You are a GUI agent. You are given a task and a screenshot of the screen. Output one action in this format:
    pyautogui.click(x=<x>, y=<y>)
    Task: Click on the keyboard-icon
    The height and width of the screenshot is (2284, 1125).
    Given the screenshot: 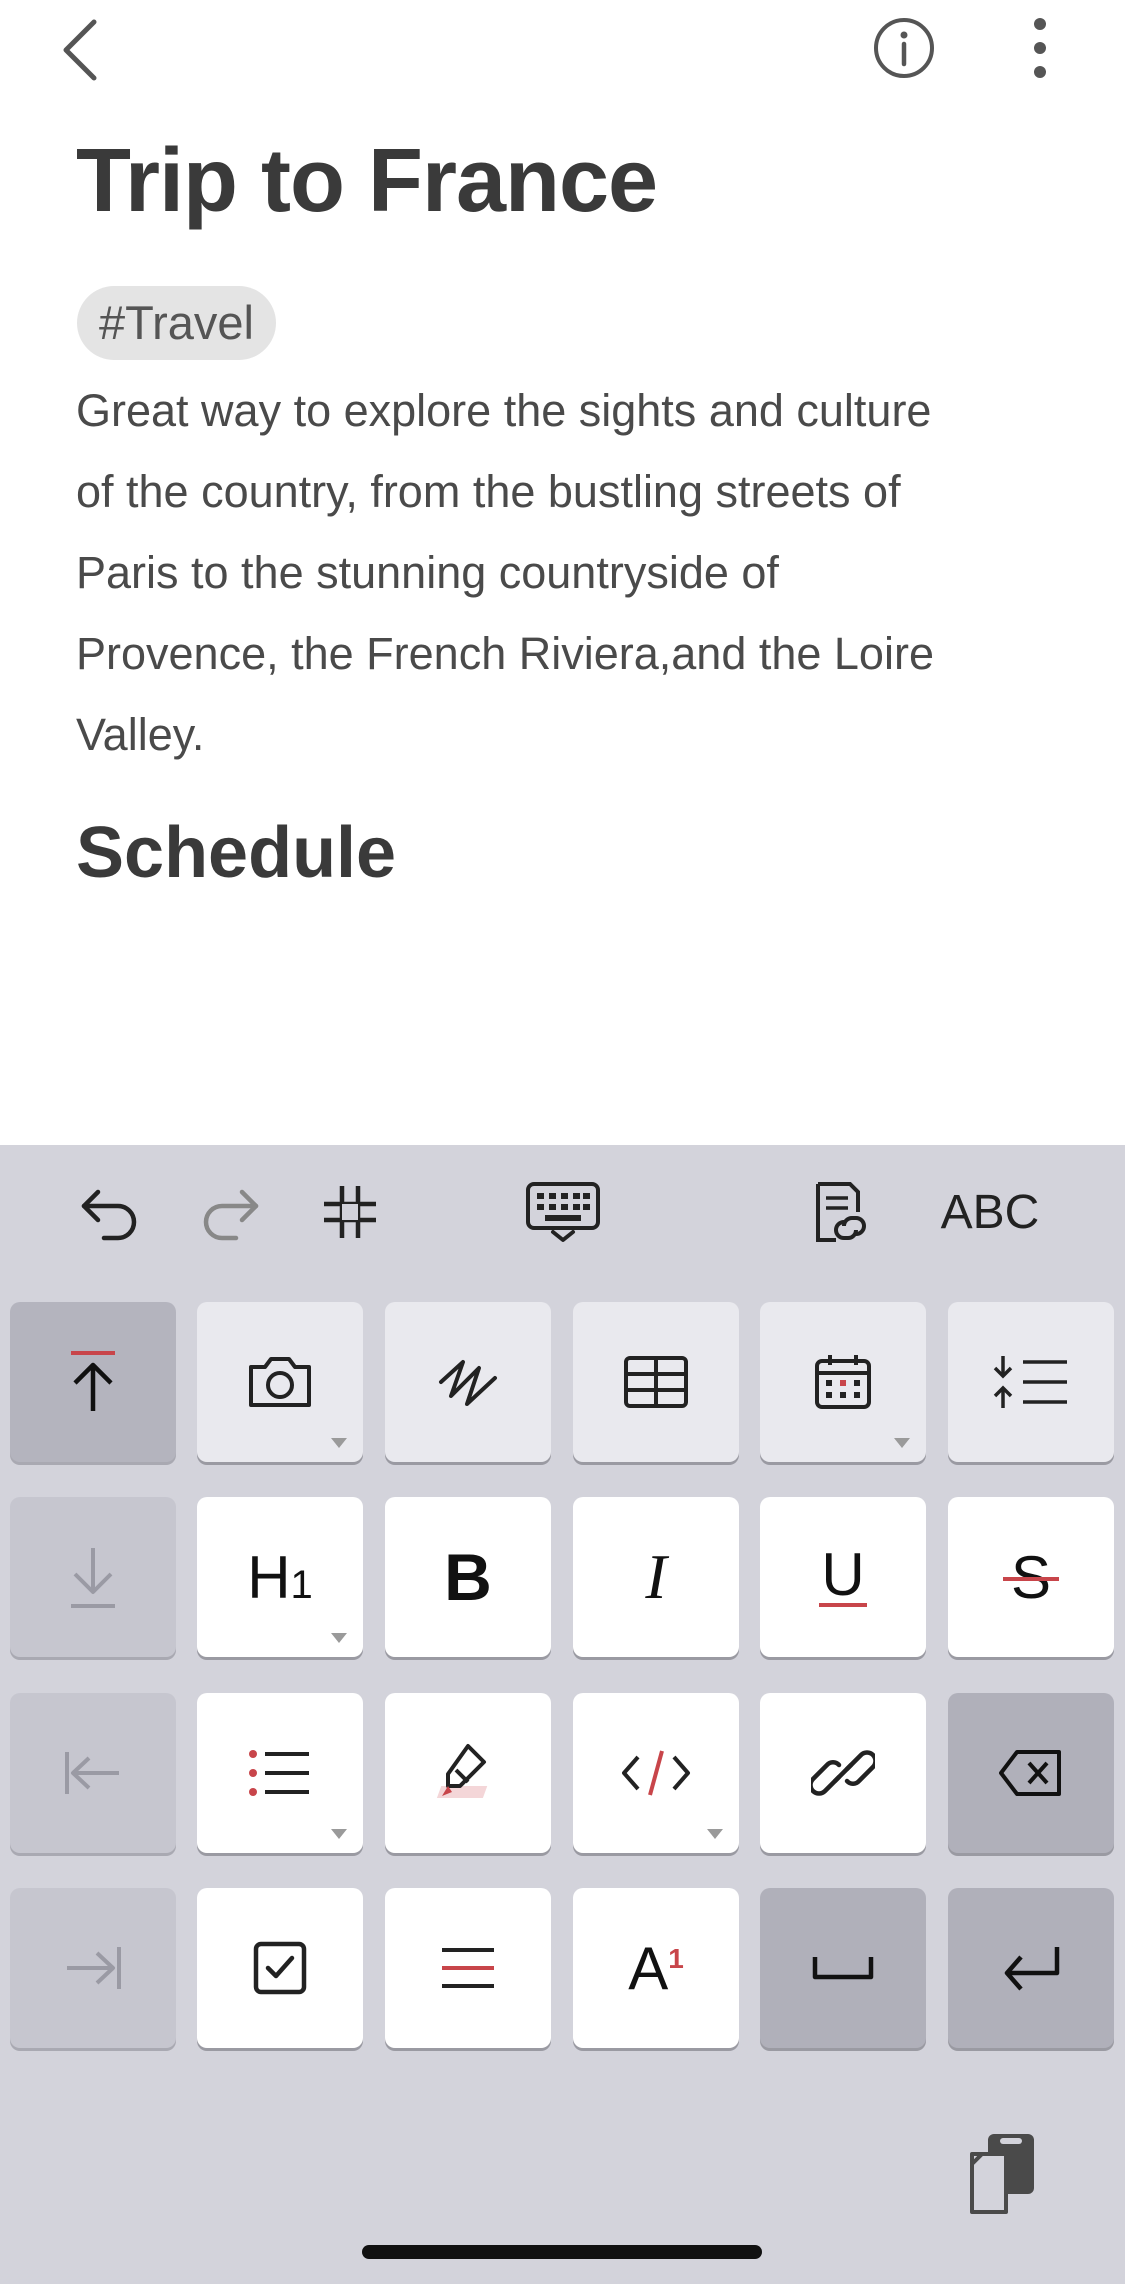 What is the action you would take?
    pyautogui.click(x=563, y=1212)
    